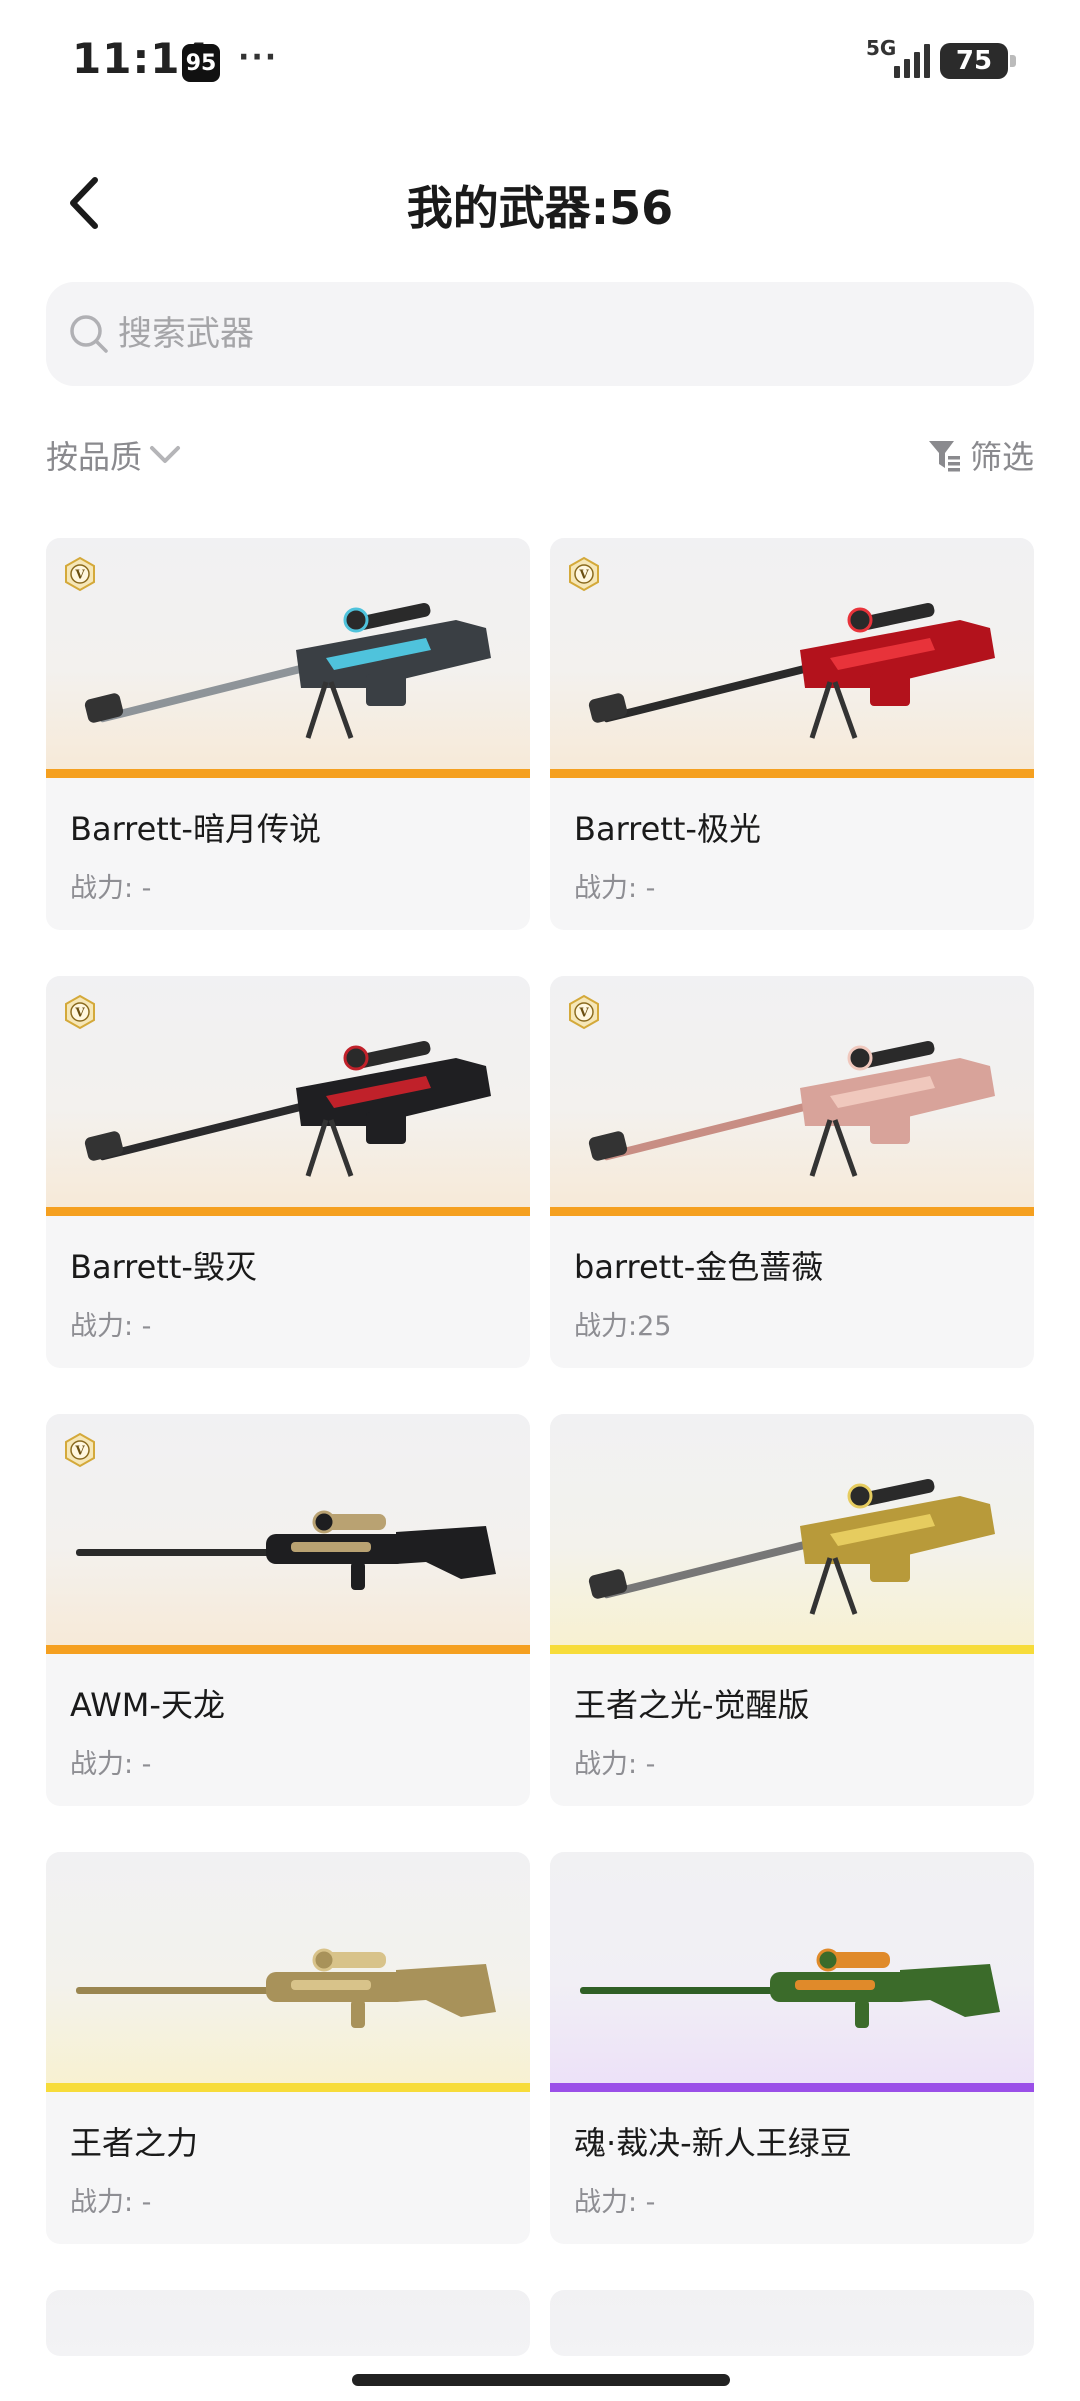 This screenshot has width=1080, height=2401. What do you see at coordinates (978, 61) in the screenshot?
I see `battery-icon: 75` at bounding box center [978, 61].